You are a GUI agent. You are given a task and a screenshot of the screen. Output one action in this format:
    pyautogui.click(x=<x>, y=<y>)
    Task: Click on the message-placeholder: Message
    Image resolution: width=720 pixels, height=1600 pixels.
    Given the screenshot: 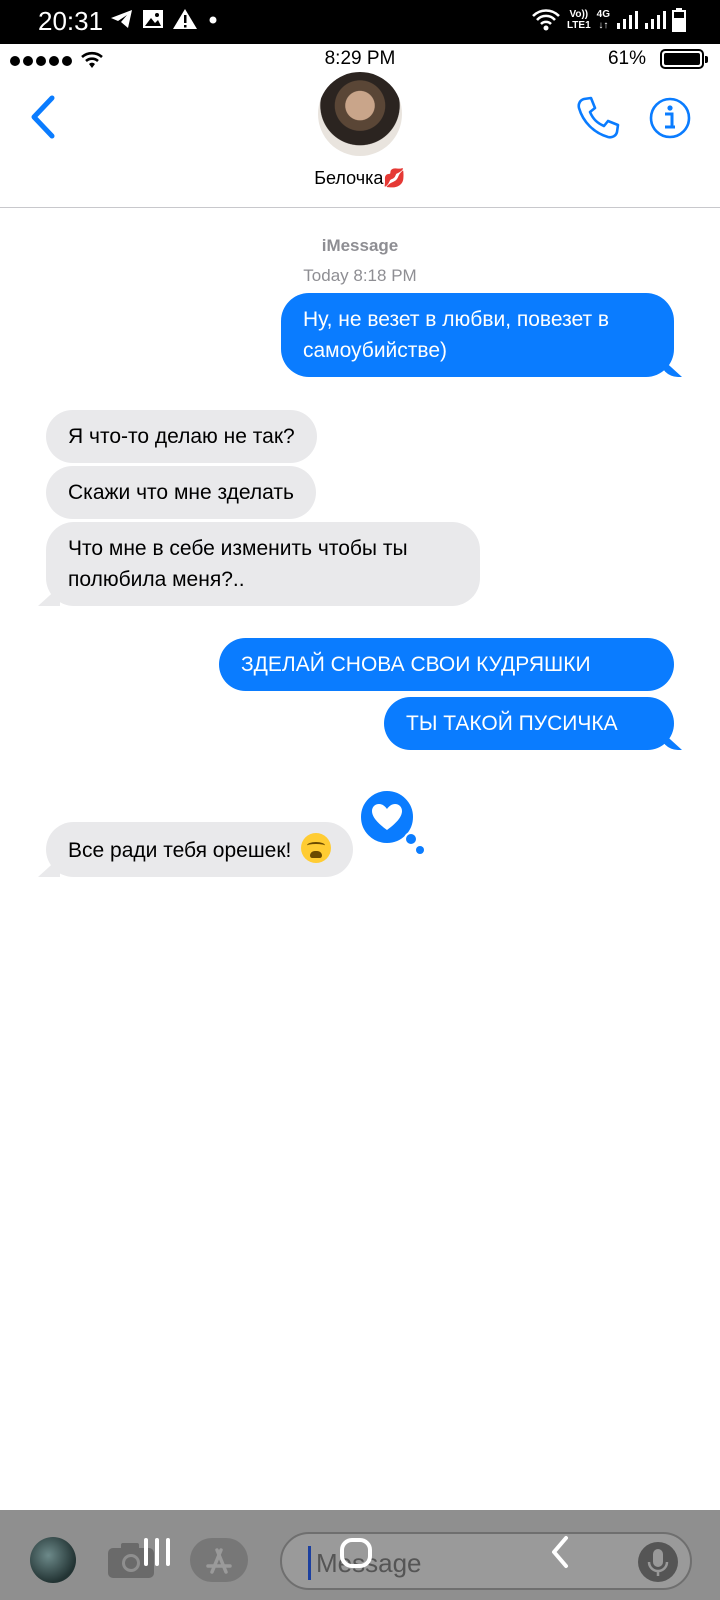 What is the action you would take?
    pyautogui.click(x=369, y=1563)
    